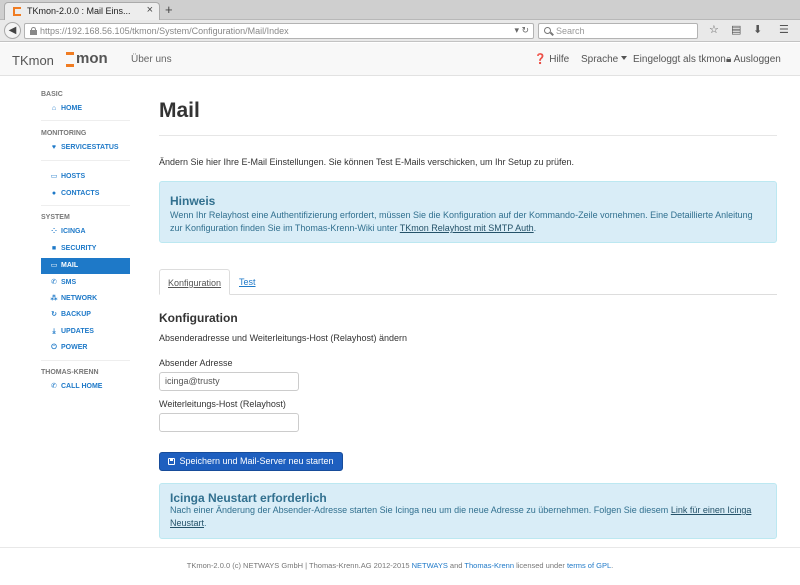 This screenshot has height=585, width=800. Describe the element at coordinates (193, 201) in the screenshot. I see `hint-title: Hinweis` at that location.